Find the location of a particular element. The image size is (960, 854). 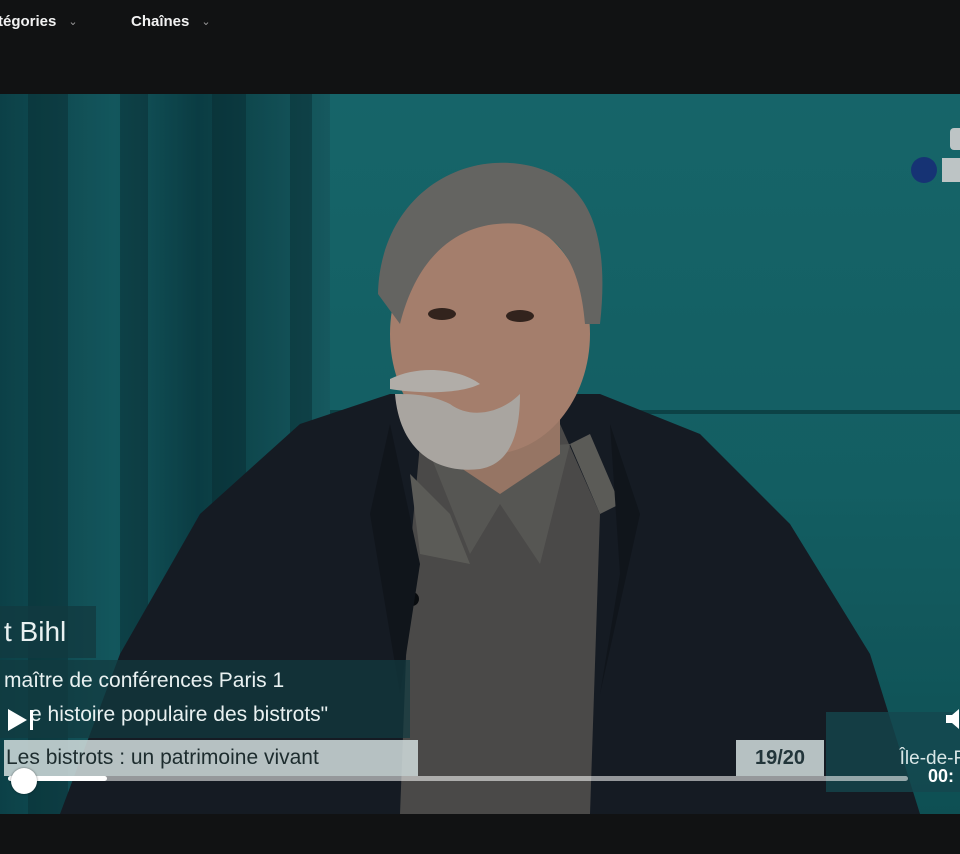

volume-icon is located at coordinates (952, 719).